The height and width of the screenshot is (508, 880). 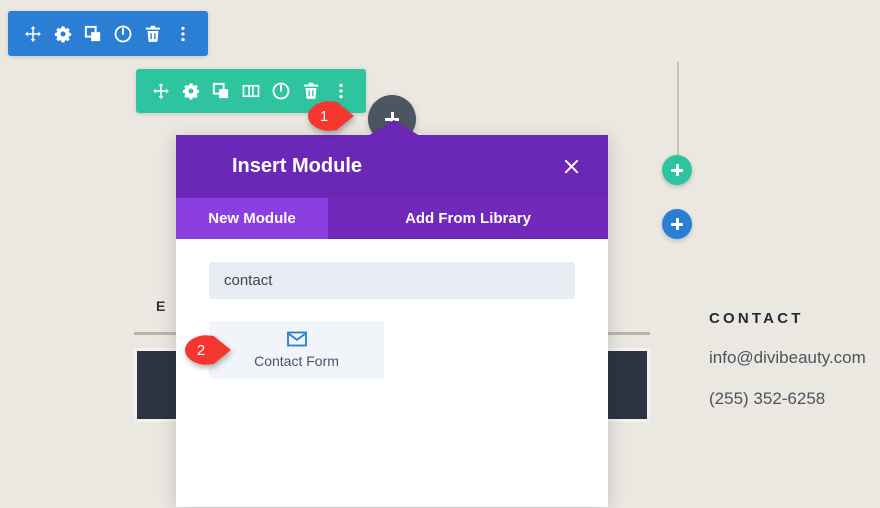 I want to click on trash-icon, so click(x=153, y=34).